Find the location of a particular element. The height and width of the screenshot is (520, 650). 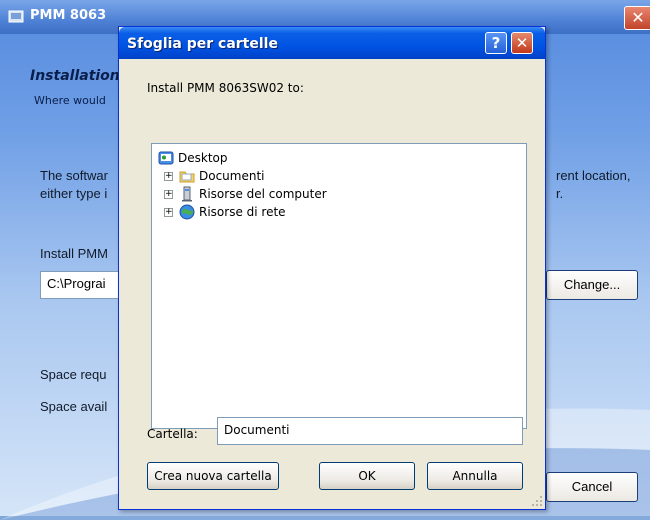

ok-button: OK is located at coordinates (367, 476).